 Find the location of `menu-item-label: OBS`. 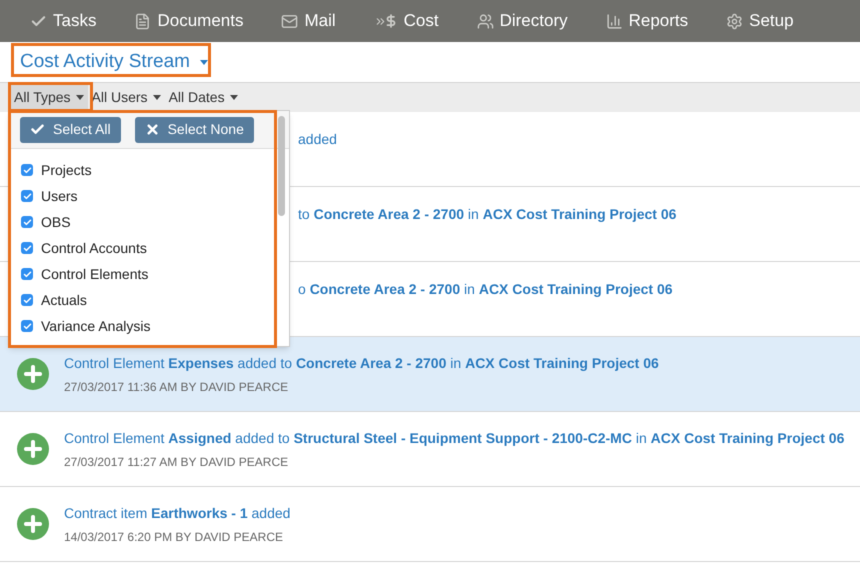

menu-item-label: OBS is located at coordinates (56, 222).